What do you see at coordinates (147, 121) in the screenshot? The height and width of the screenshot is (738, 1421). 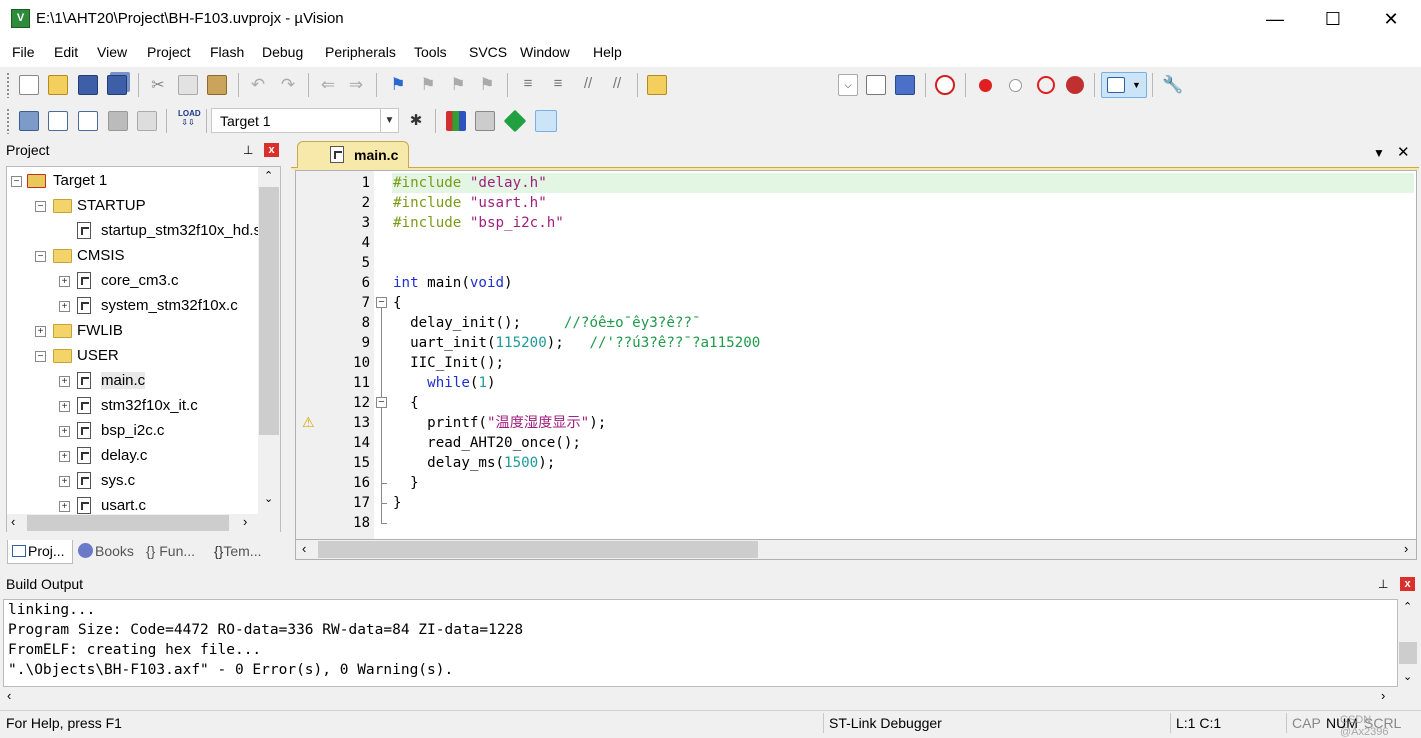 I see `stop-build-icon` at bounding box center [147, 121].